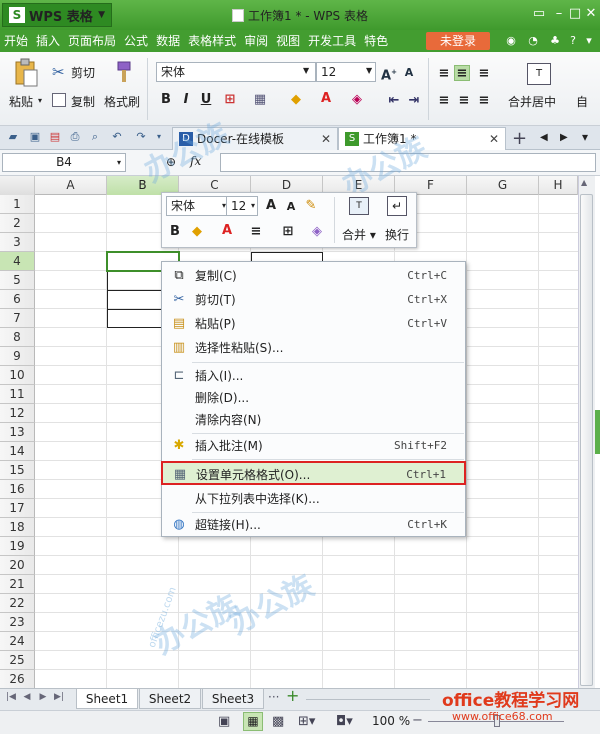  Describe the element at coordinates (17, 489) in the screenshot. I see `row-header-16: 16` at that location.